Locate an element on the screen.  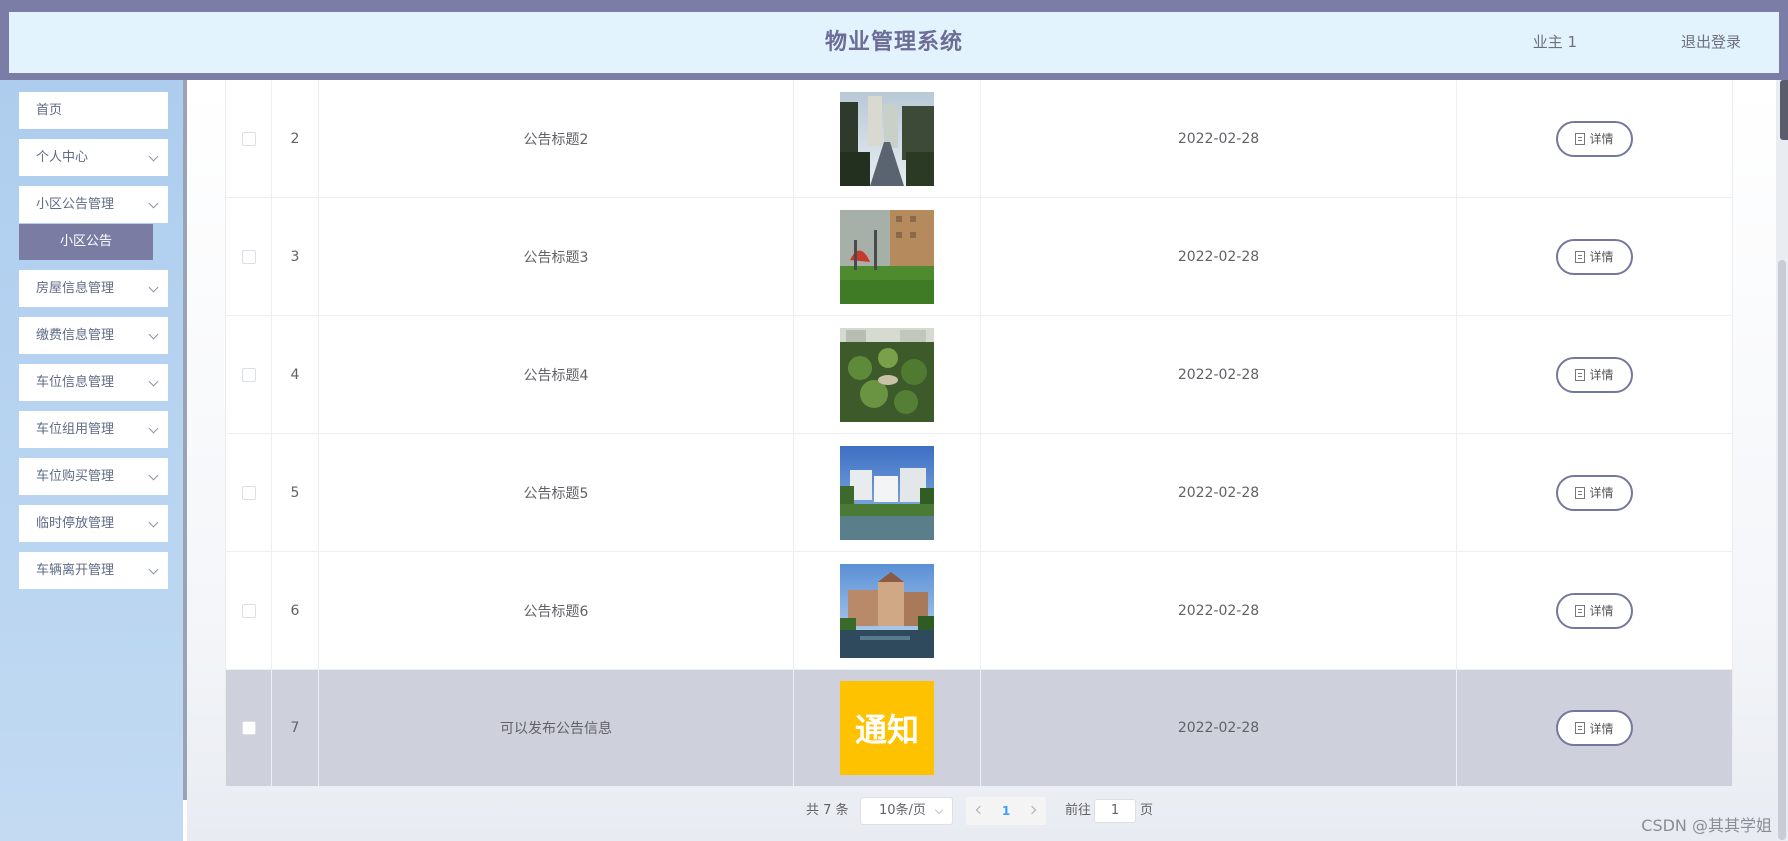
table-row: 4 公告标题4 2022-02-28 详情 is located at coordinates (979, 375).